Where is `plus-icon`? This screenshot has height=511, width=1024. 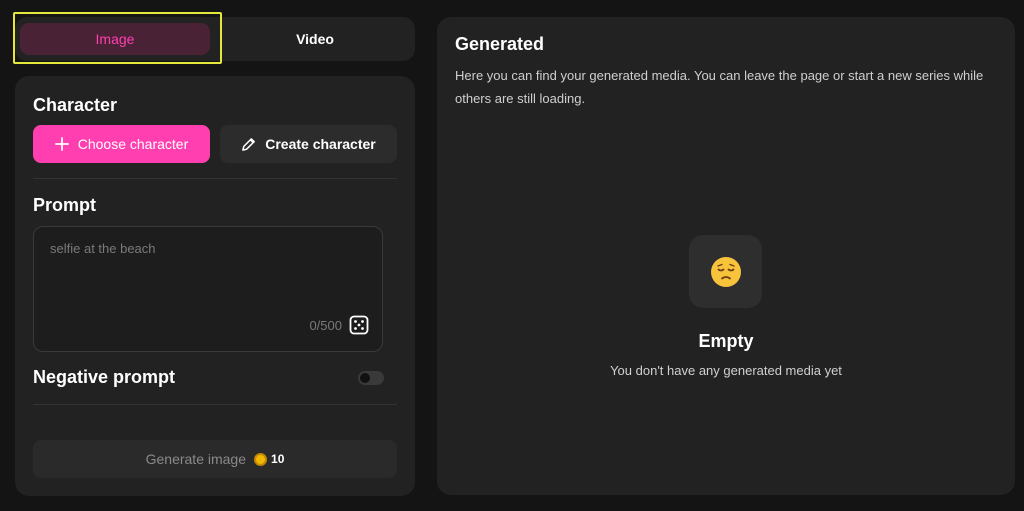
plus-icon is located at coordinates (61, 144).